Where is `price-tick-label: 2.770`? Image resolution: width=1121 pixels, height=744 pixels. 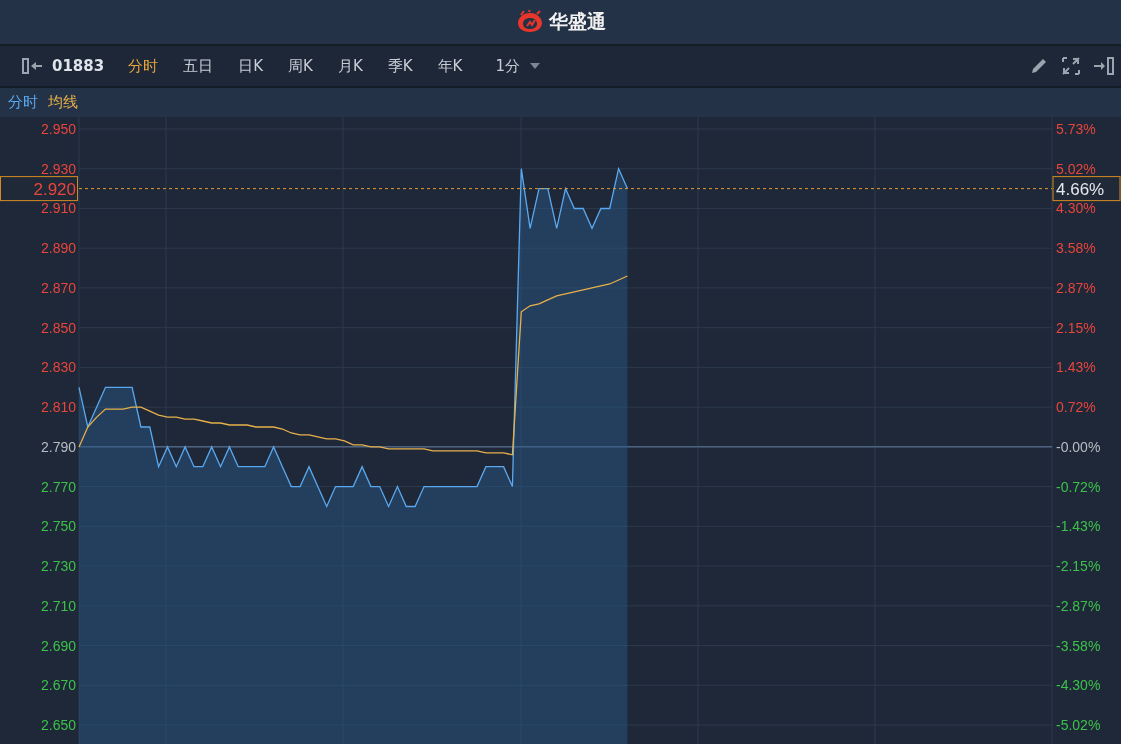
price-tick-label: 2.770 is located at coordinates (58, 486).